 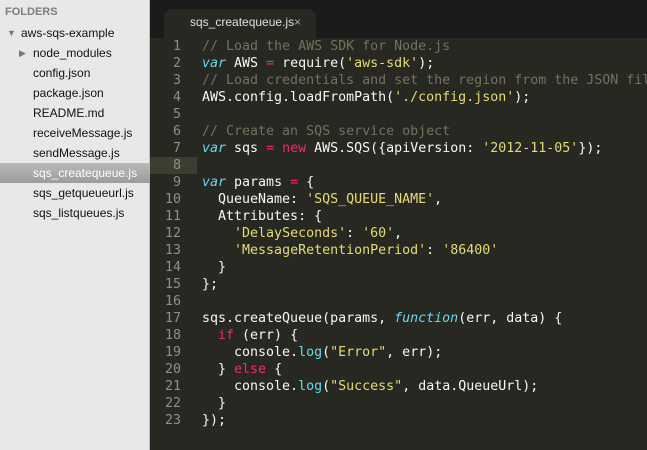 I want to click on sidebar-file: config.json, so click(x=75, y=73).